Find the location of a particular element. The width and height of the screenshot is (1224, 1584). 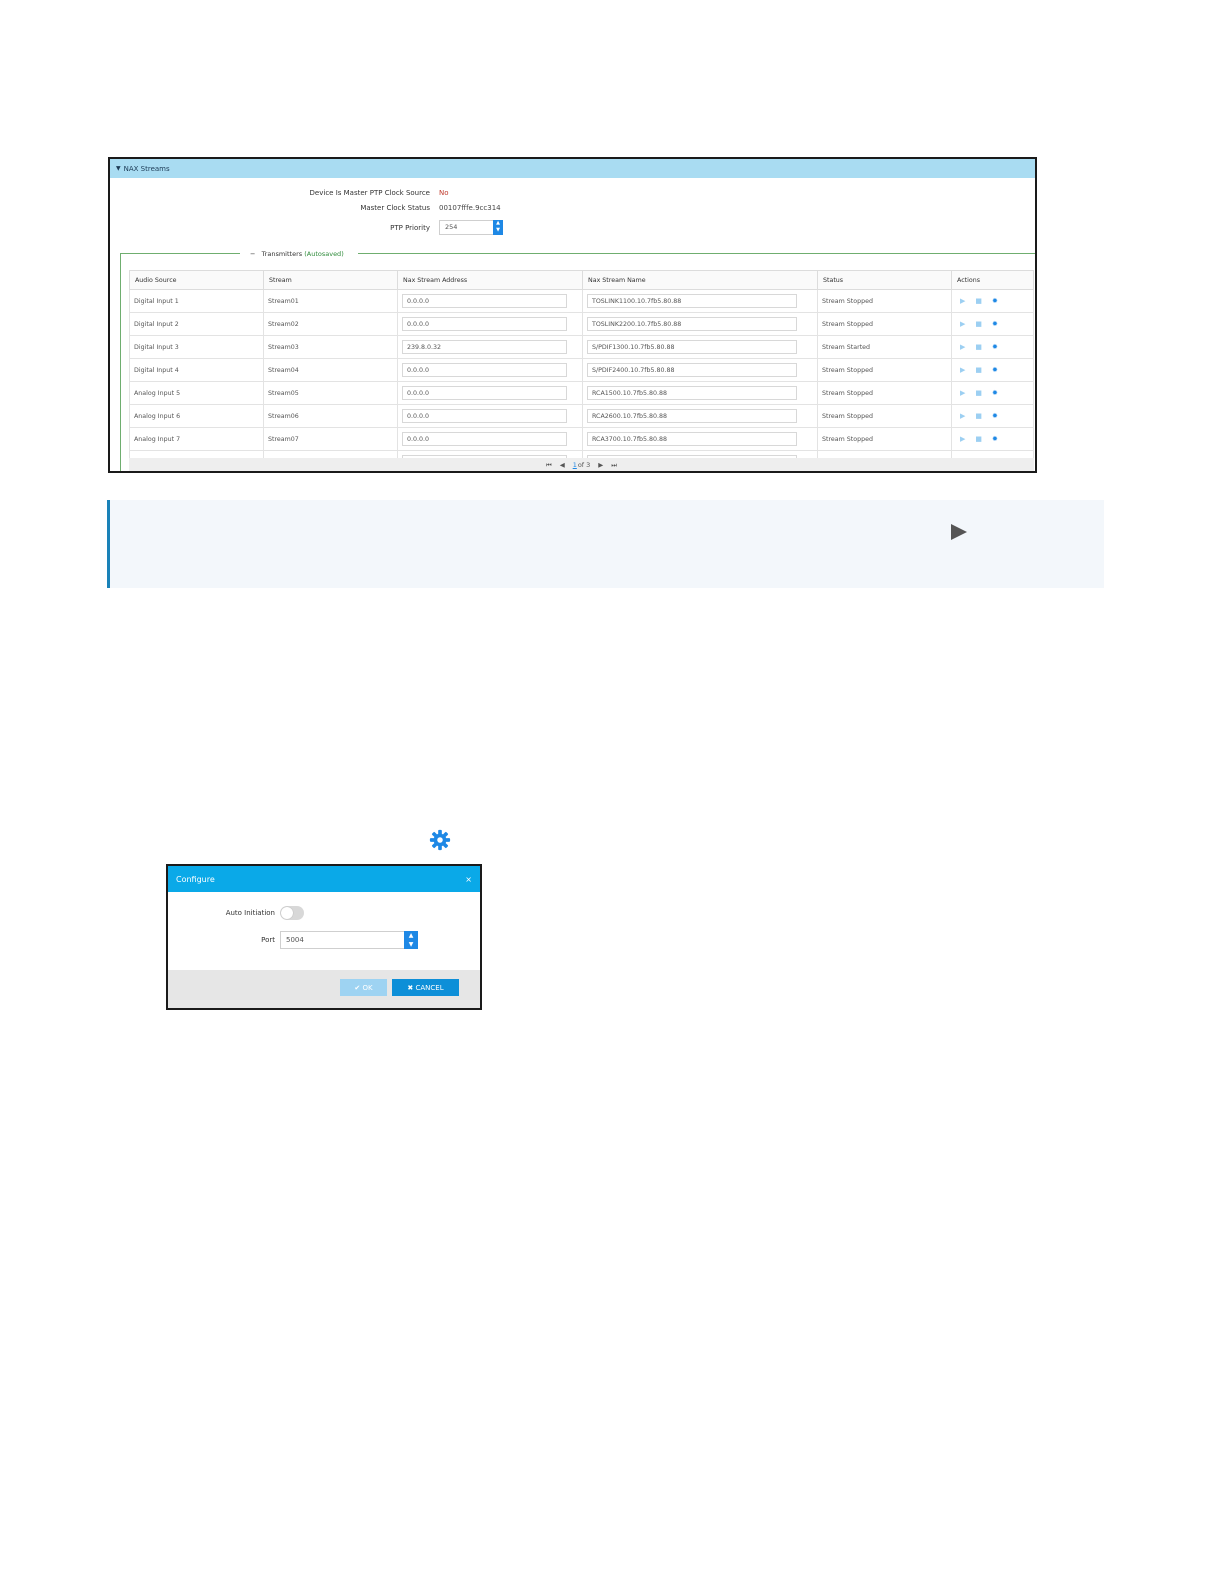

audio-source-cell: Digital Input 3 is located at coordinates (196, 347).